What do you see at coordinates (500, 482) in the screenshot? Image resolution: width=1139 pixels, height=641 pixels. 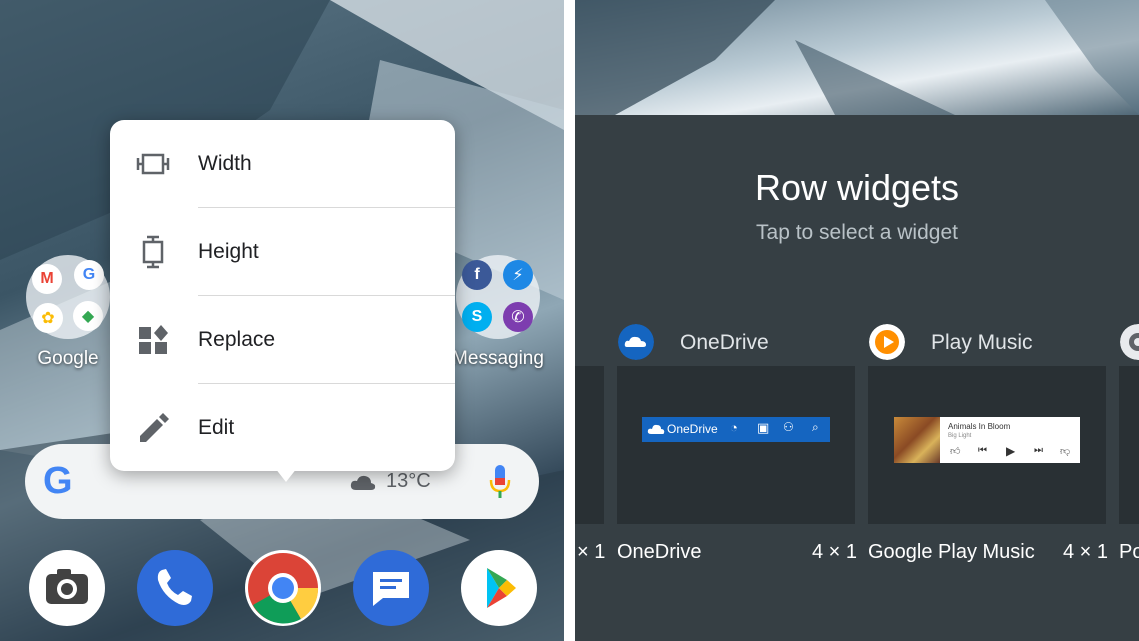 I see `microphone-icon` at bounding box center [500, 482].